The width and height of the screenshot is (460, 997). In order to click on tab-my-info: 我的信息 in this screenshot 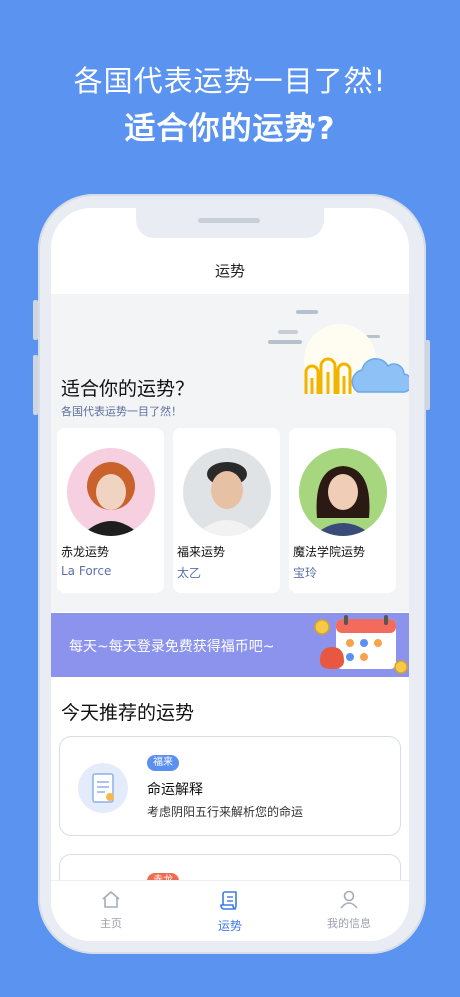, I will do `click(349, 910)`.